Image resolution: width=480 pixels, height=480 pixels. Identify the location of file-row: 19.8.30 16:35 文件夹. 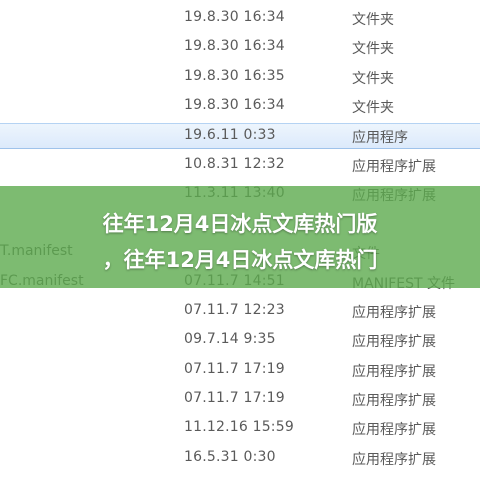
(240, 77).